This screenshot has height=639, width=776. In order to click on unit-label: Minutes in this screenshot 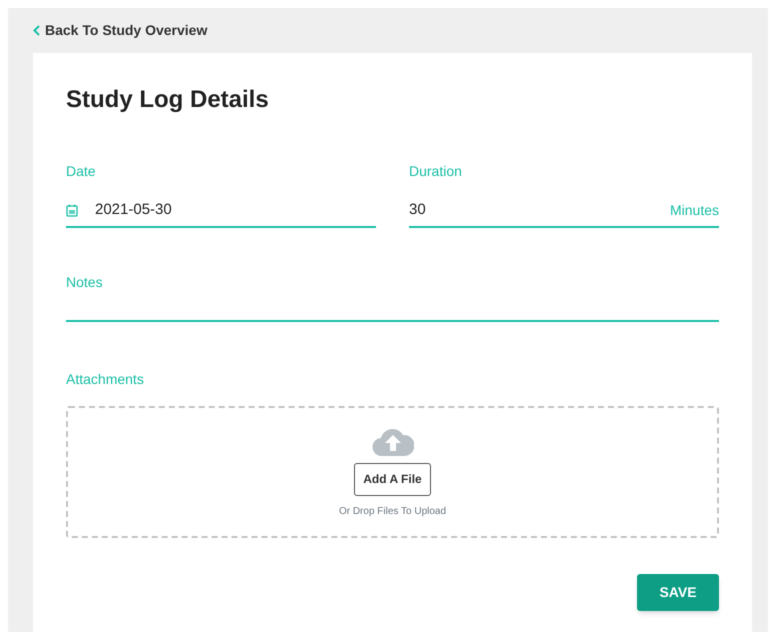, I will do `click(694, 210)`.